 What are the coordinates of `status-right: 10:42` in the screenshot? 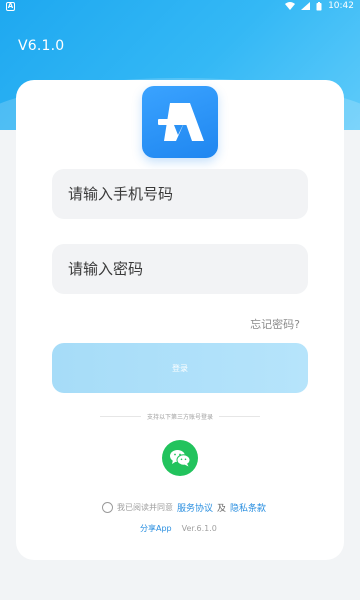 It's located at (319, 6).